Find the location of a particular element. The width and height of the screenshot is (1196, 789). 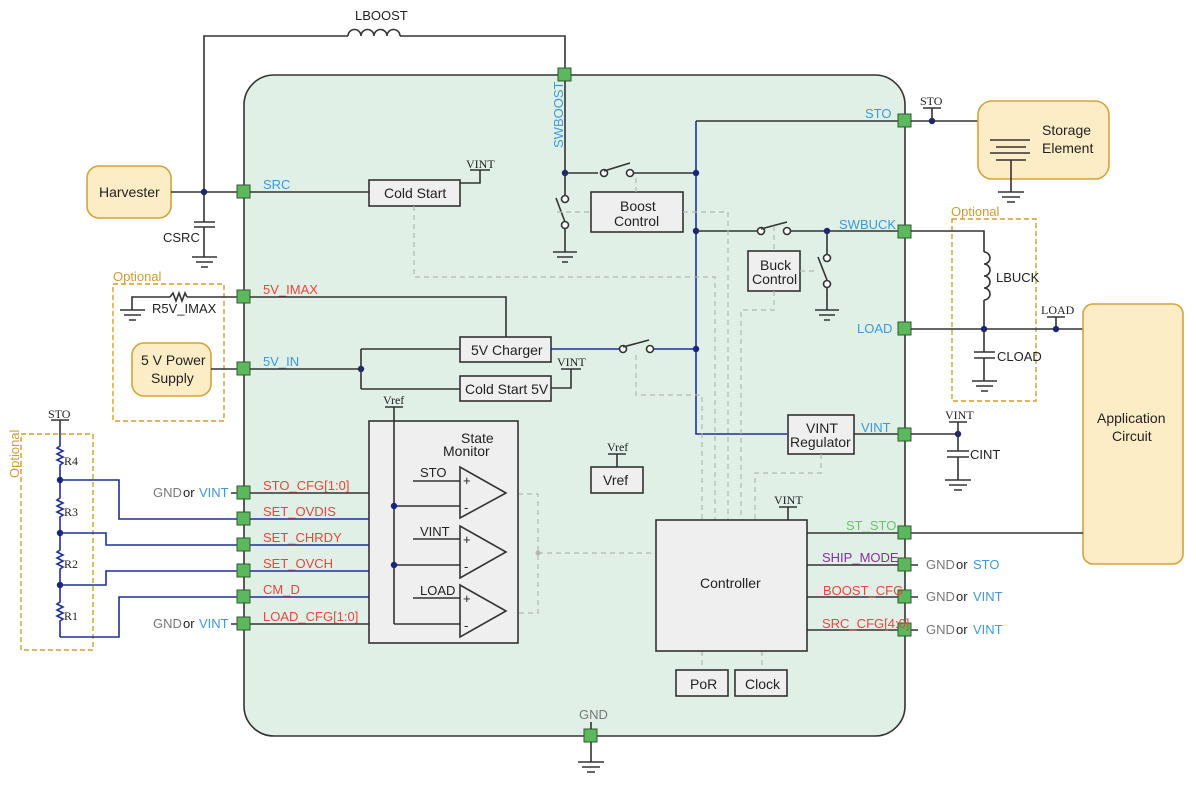

cm-d-pin-label: CM_D is located at coordinates (281, 589).